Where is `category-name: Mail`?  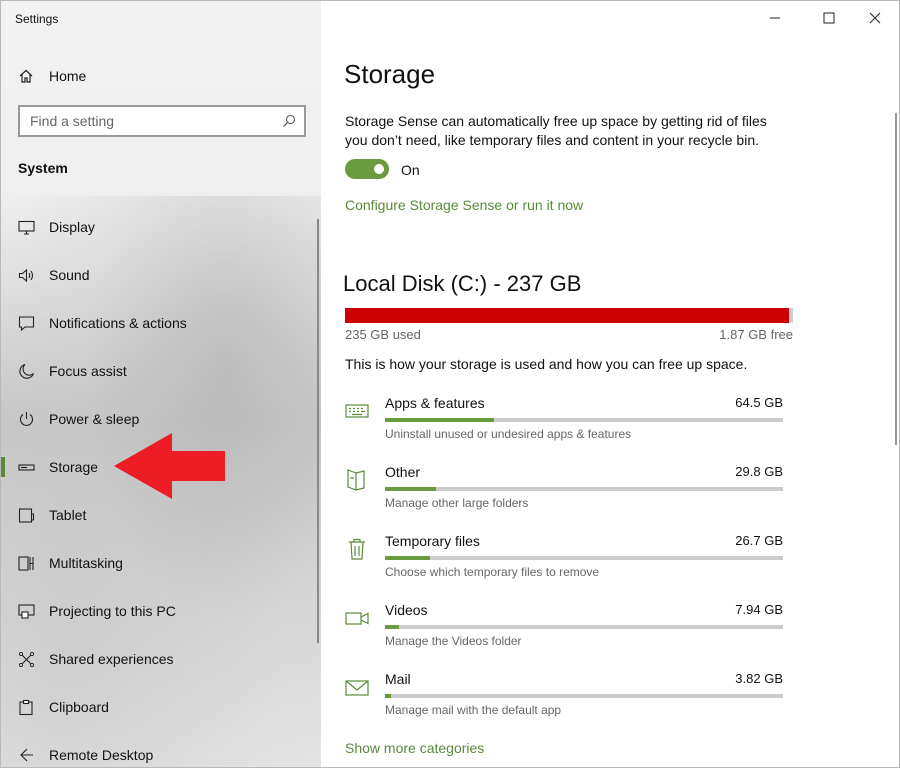 category-name: Mail is located at coordinates (398, 679).